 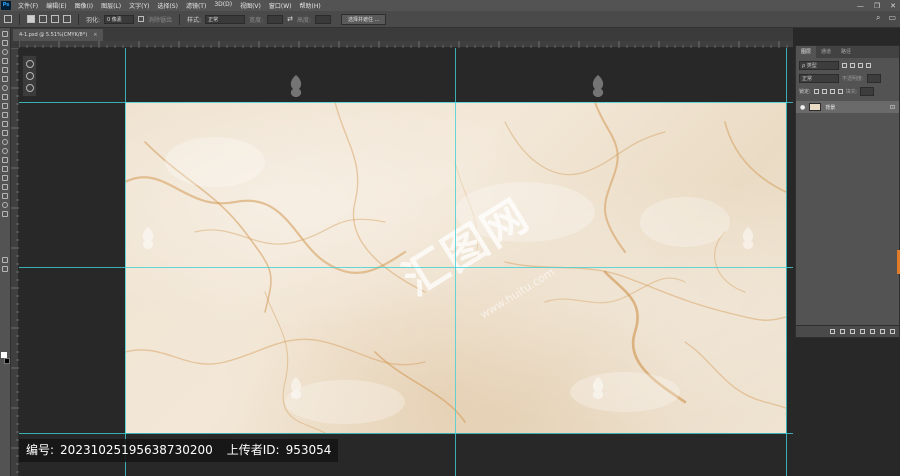 I want to click on pixel-filter-icon, so click(x=844, y=65).